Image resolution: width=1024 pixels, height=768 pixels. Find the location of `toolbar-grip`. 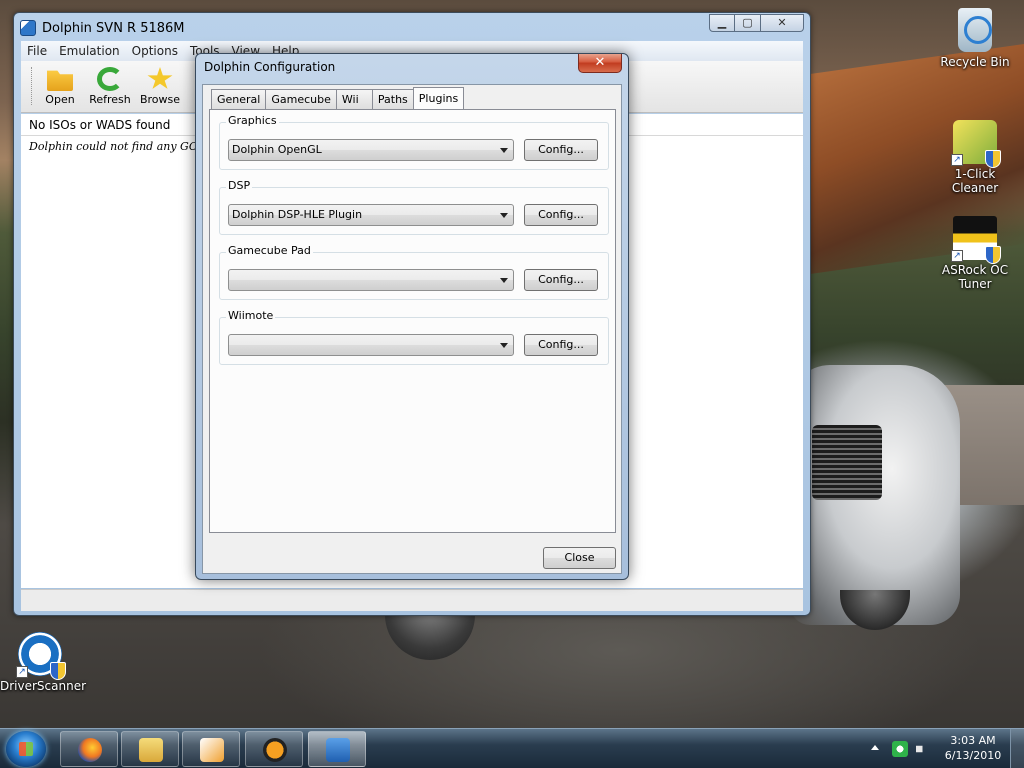

toolbar-grip is located at coordinates (32, 86).